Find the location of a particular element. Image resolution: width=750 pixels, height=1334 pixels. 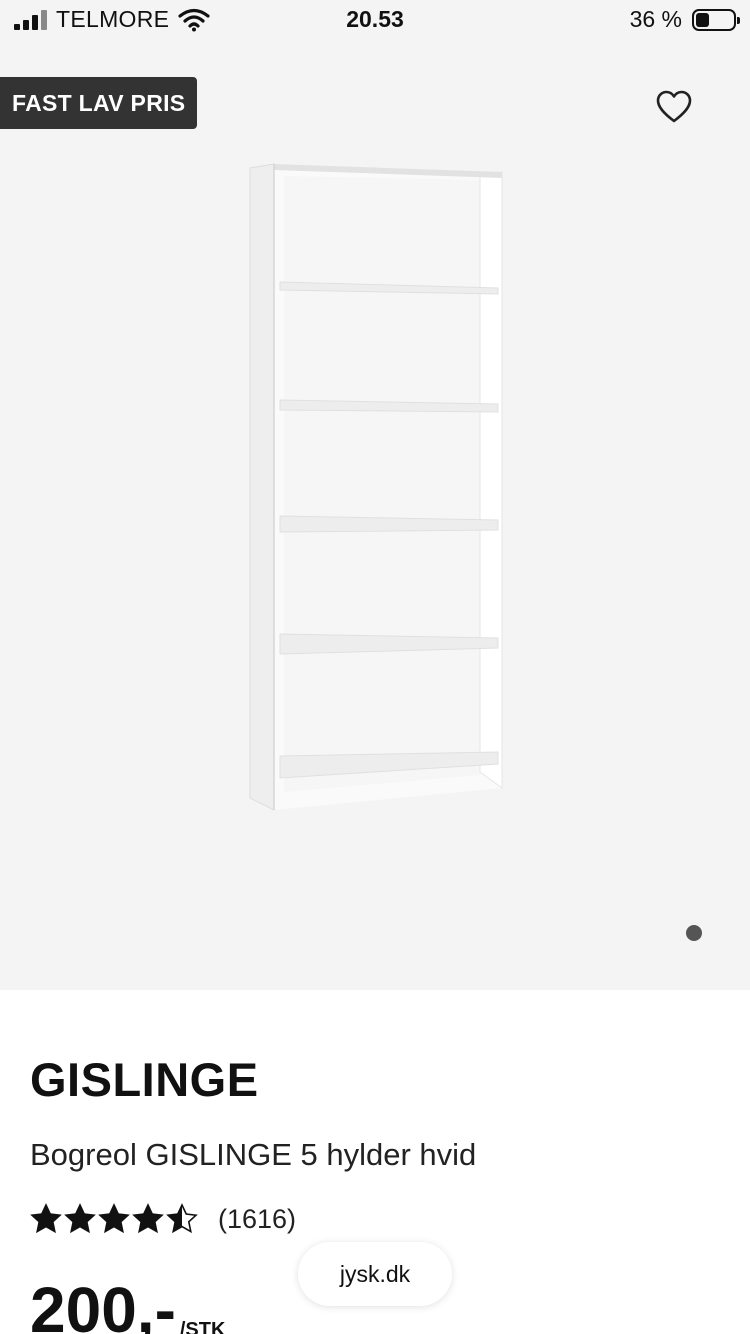

status-bar: TELMORE 20.53 36 % is located at coordinates (375, 20).